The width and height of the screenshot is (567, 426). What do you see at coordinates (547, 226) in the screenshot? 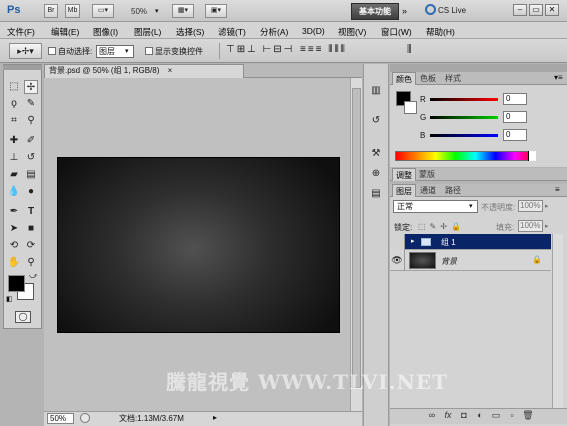
I see `fill-slider-arrow-icon: ▸` at bounding box center [547, 226].